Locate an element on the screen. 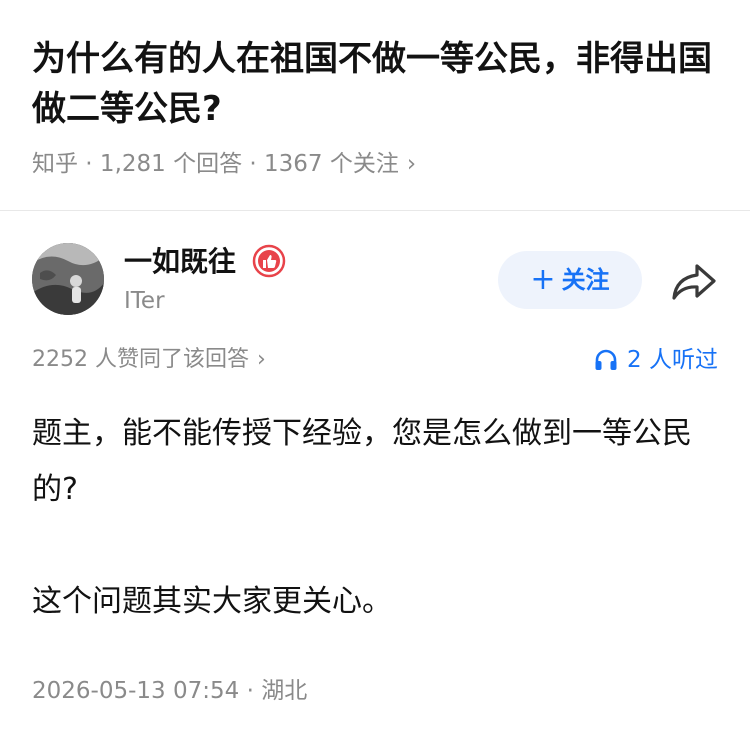 Image resolution: width=750 pixels, height=735 pixels. section-divider is located at coordinates (375, 210).